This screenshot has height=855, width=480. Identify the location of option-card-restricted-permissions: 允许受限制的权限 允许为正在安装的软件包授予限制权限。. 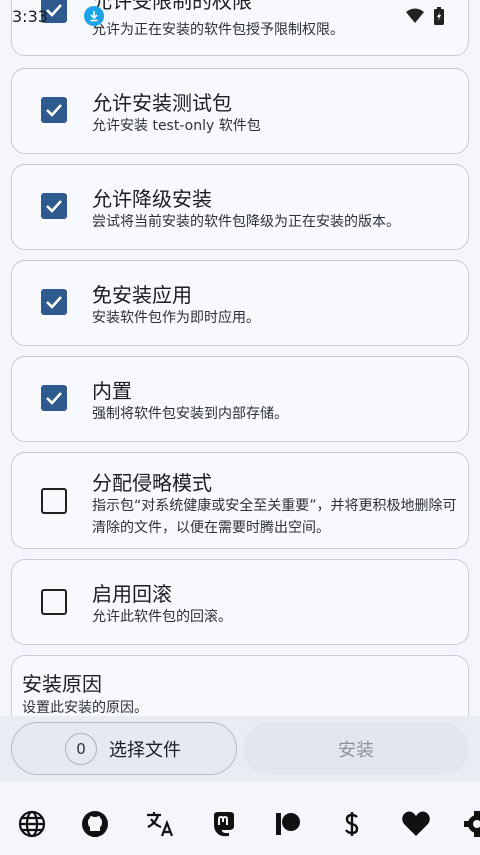
(240, 28).